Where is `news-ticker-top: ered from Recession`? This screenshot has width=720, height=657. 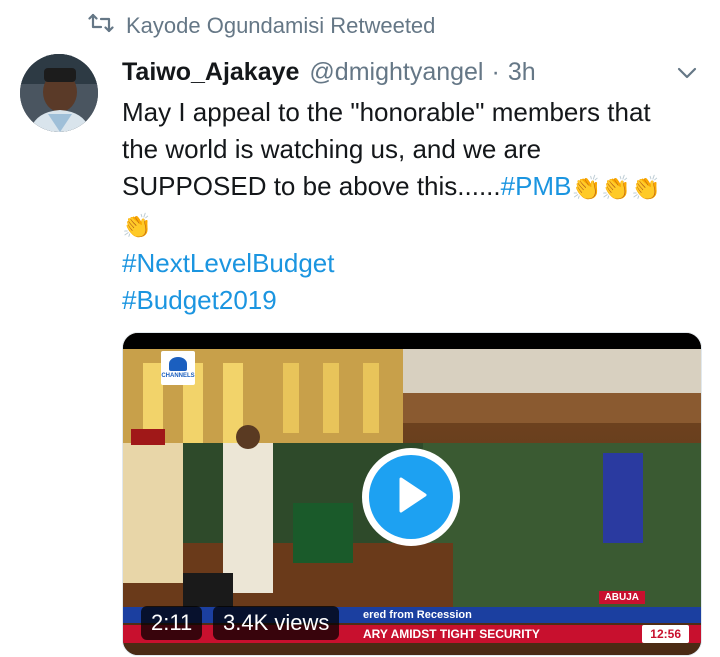 news-ticker-top: ered from Recession is located at coordinates (412, 615).